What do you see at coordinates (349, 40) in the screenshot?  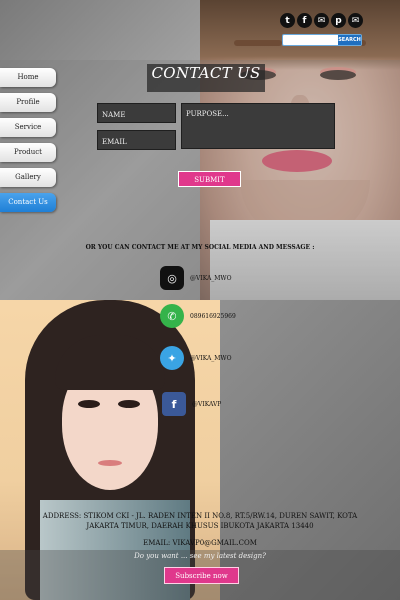 I see `search-button: SEARCH` at bounding box center [349, 40].